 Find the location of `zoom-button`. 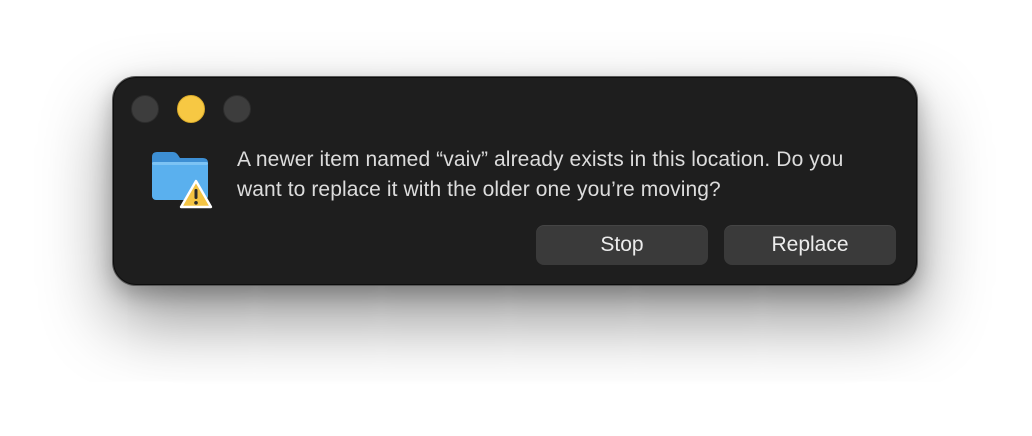

zoom-button is located at coordinates (237, 109).